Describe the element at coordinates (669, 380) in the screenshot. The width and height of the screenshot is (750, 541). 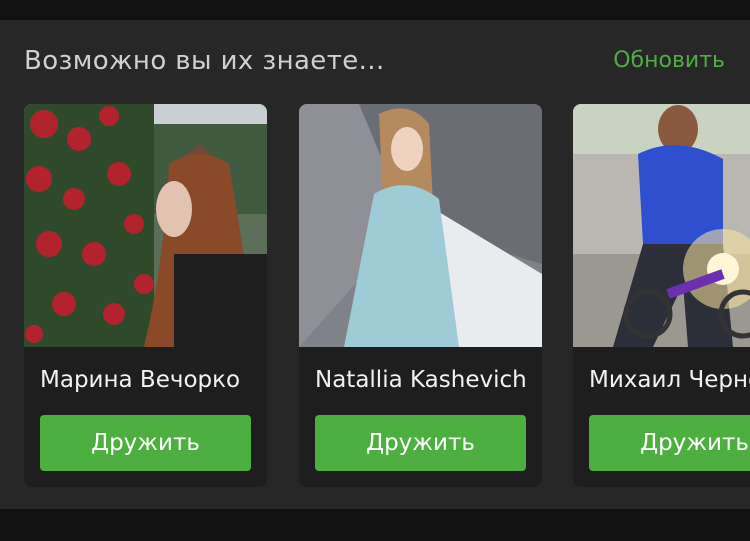
I see `card-name: Михаил Черненко` at that location.